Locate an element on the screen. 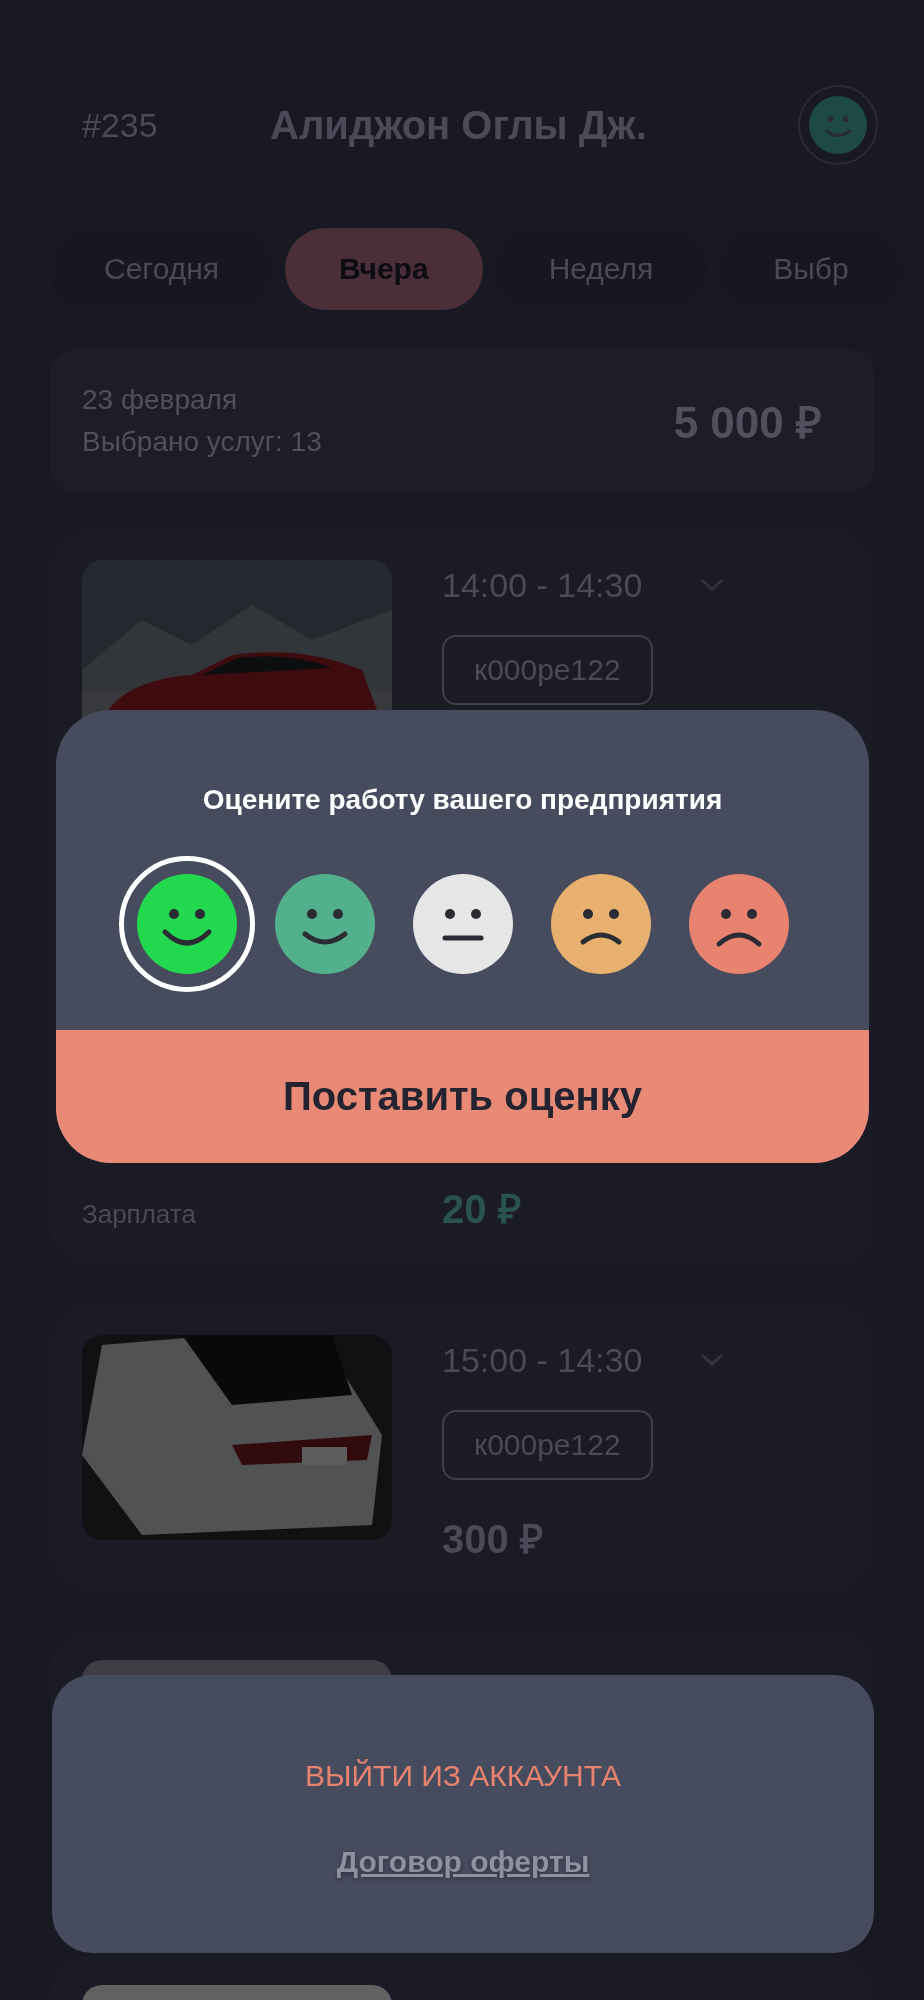  smiling-face-icon is located at coordinates (838, 125).